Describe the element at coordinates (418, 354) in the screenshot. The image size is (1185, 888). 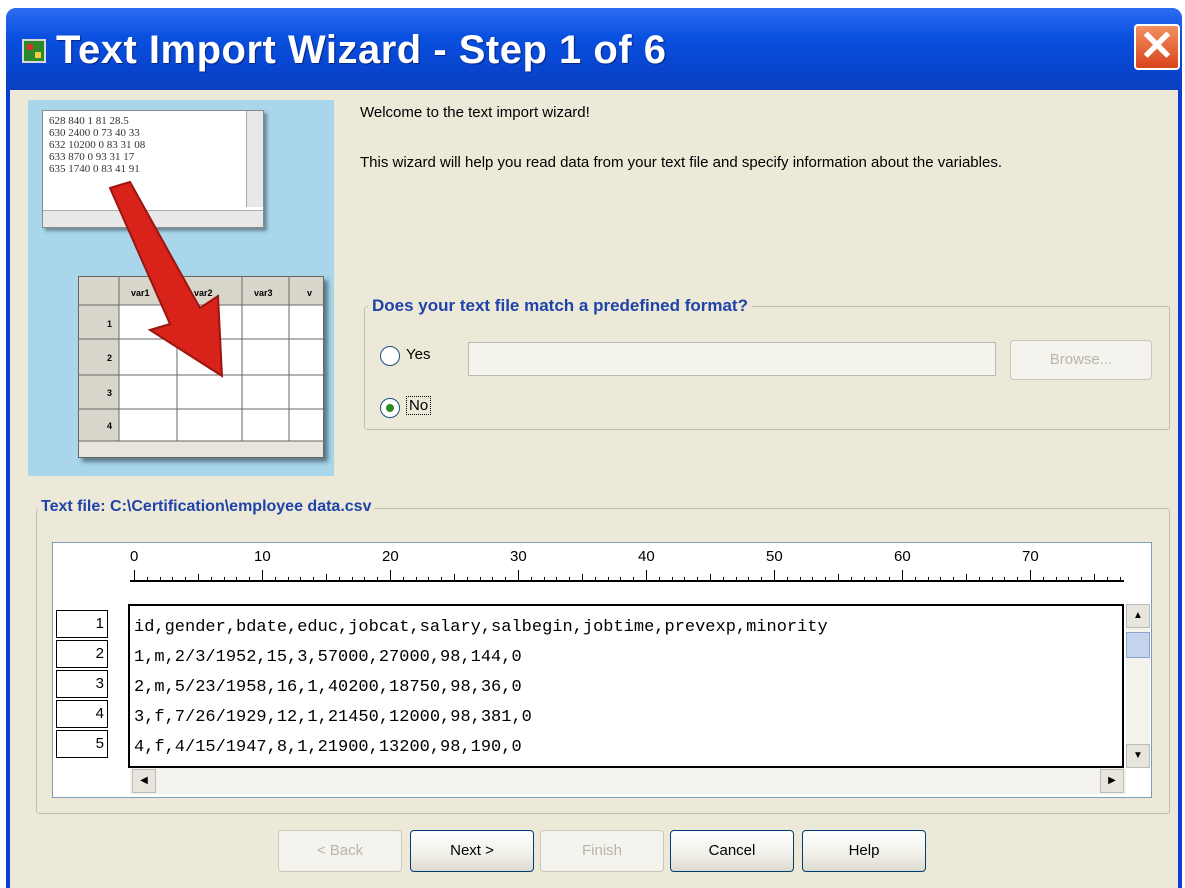
I see `yes-radio-label: Yes` at that location.